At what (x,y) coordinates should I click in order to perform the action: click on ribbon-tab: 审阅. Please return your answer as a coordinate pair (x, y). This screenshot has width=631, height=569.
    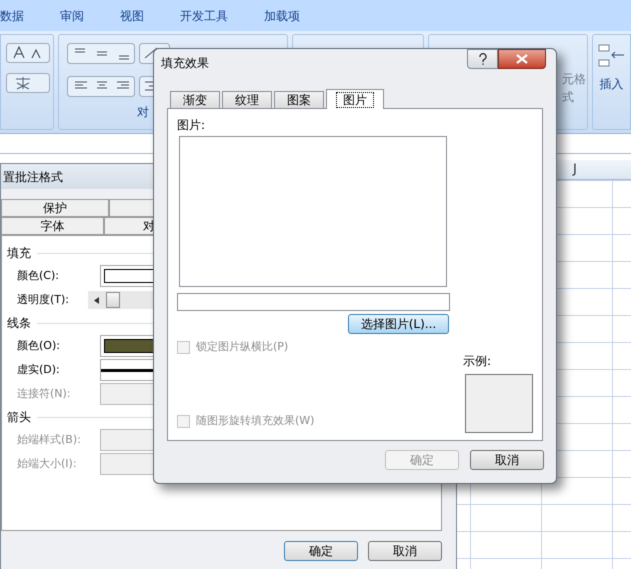
    Looking at the image, I should click on (72, 15).